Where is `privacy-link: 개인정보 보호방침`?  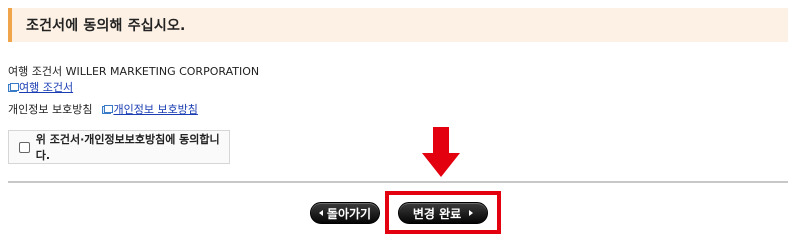 privacy-link: 개인정보 보호방침 is located at coordinates (155, 109).